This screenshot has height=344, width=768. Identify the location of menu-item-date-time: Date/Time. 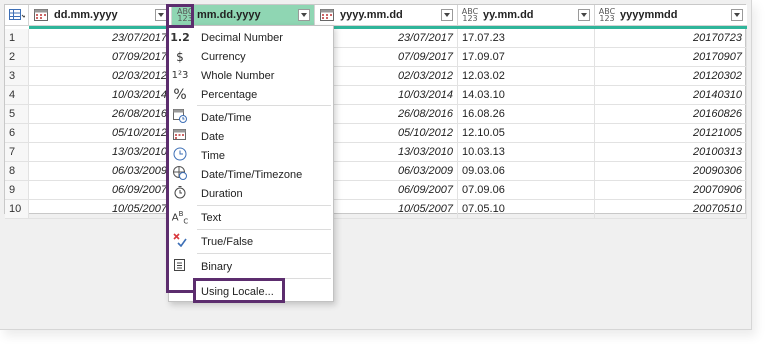
(251, 117).